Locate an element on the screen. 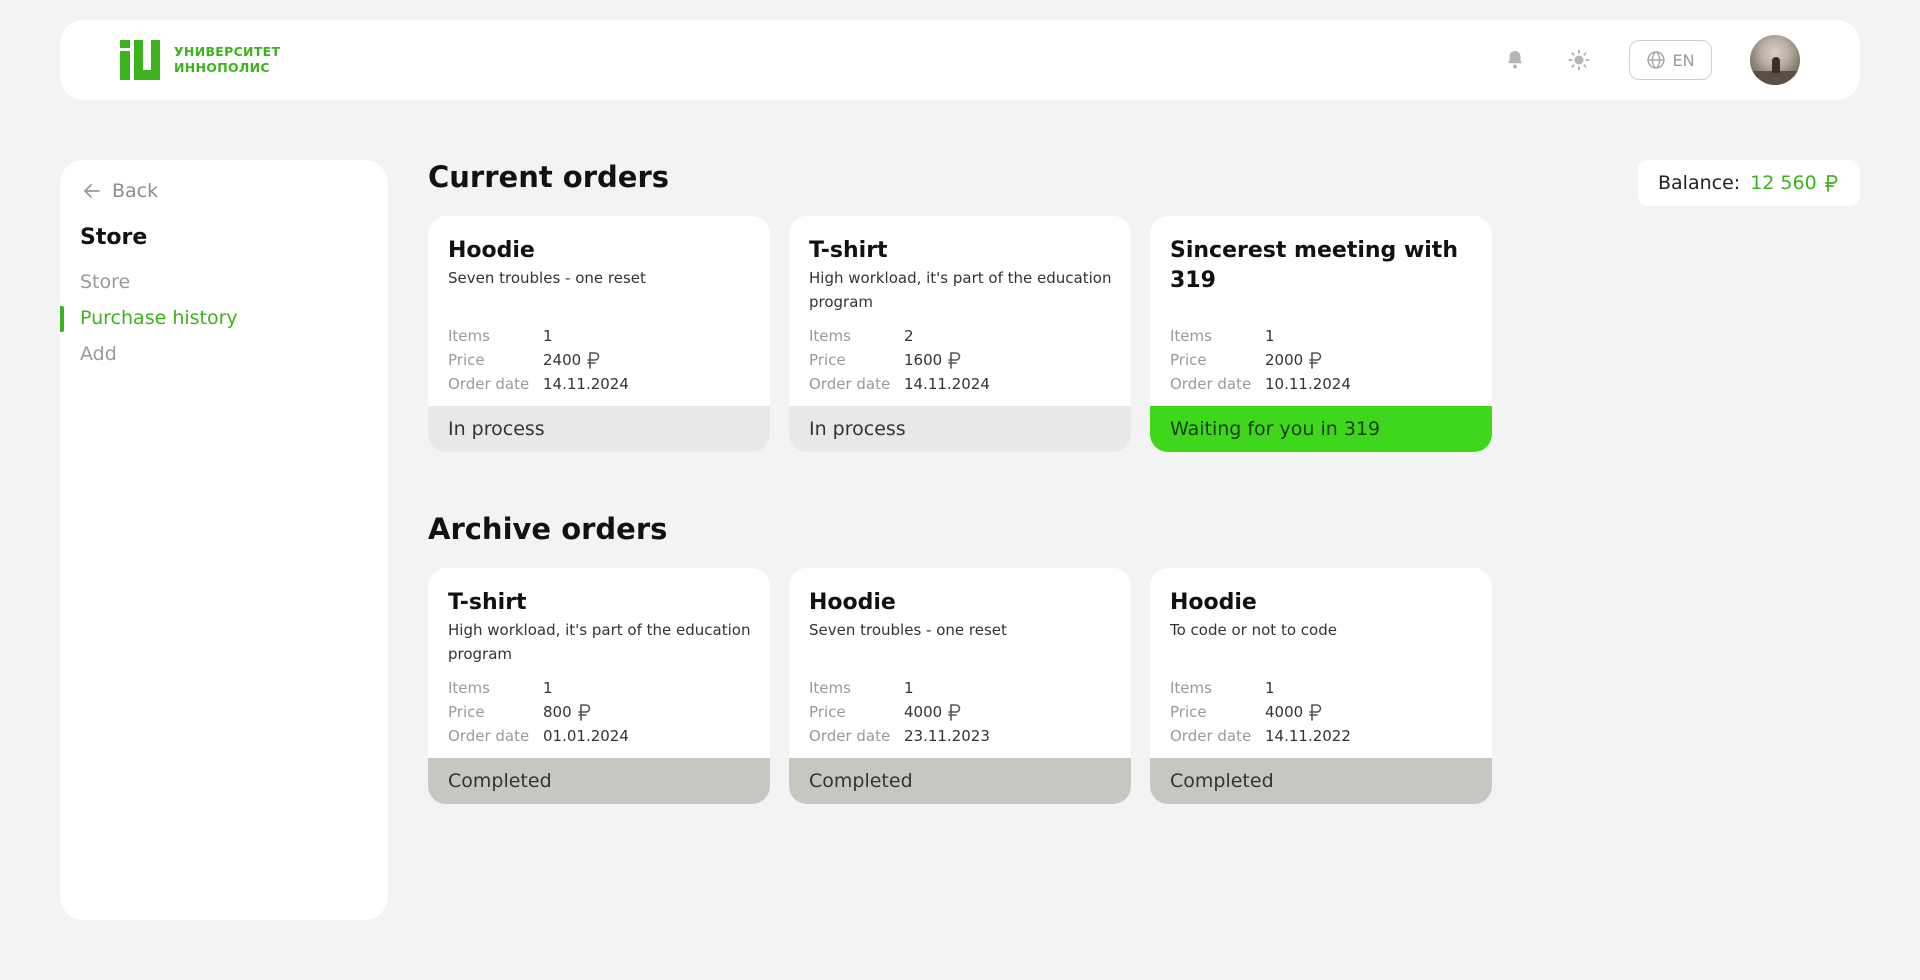 This screenshot has width=1920, height=980. arrow-left-icon is located at coordinates (92, 191).